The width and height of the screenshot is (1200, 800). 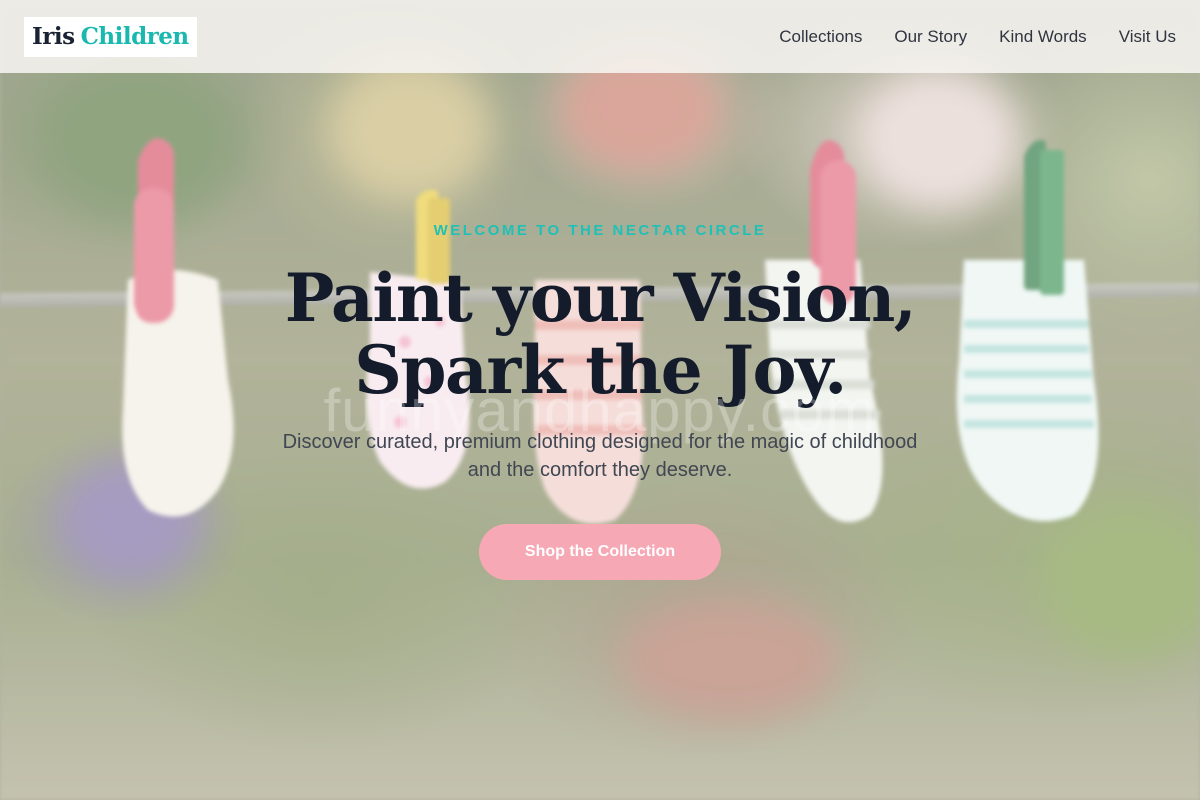 What do you see at coordinates (600, 552) in the screenshot?
I see `shop-collection-button: Shop the Collection` at bounding box center [600, 552].